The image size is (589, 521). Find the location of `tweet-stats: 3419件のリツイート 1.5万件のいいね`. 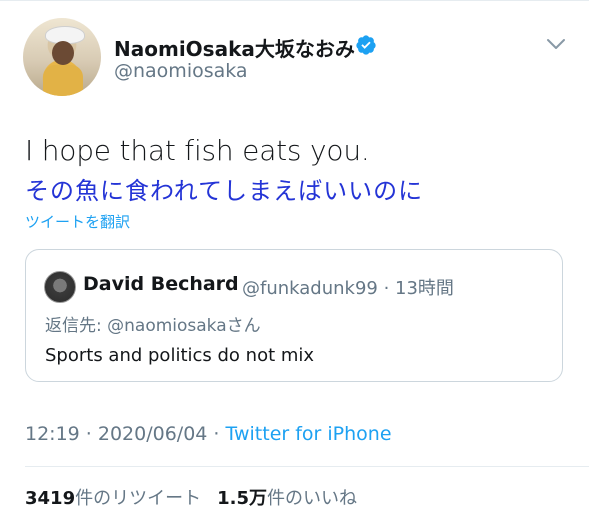

tweet-stats: 3419件のリツイート 1.5万件のいいね is located at coordinates (191, 497).